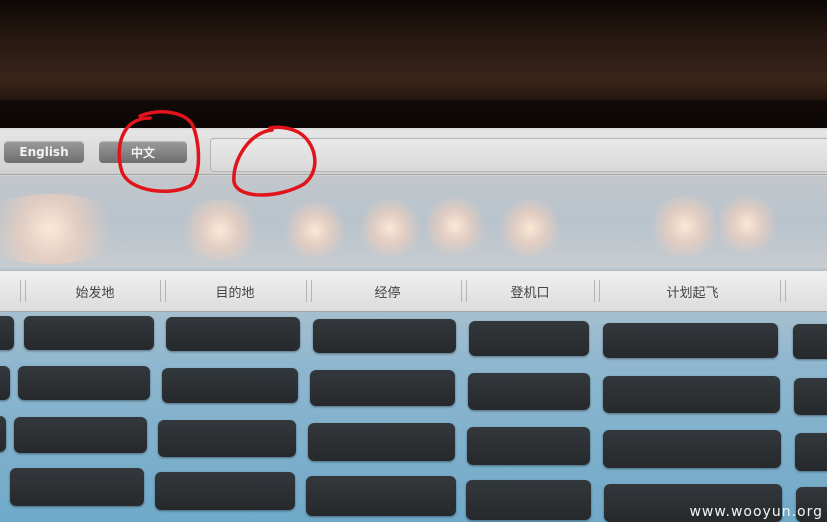 Image resolution: width=827 pixels, height=522 pixels. Describe the element at coordinates (692, 293) in the screenshot. I see `column-header-scheduled-departure: 计划起飞` at that location.